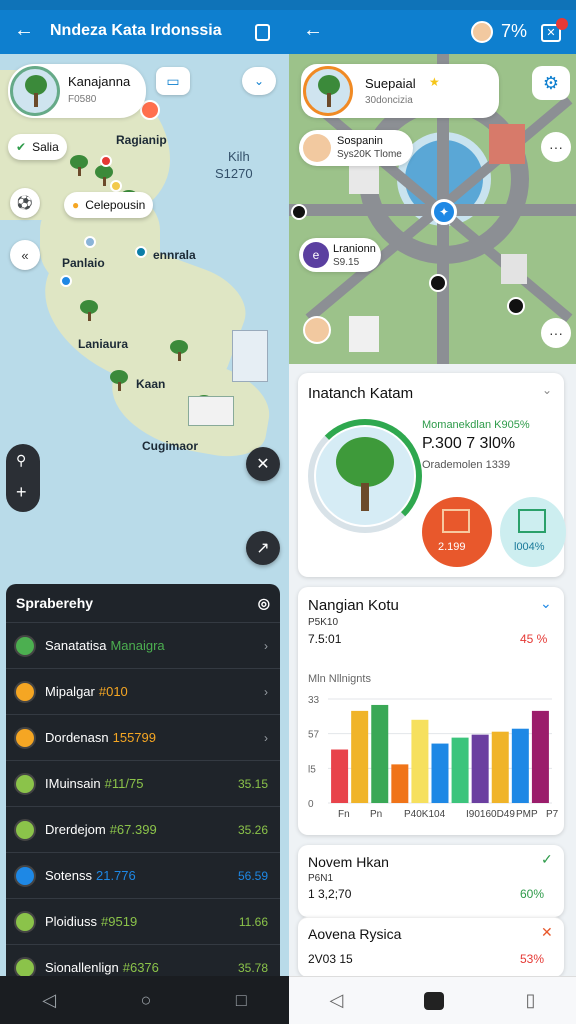  Describe the element at coordinates (136, 30) in the screenshot. I see `app-title: Nndeza Kata Irdonssia` at that location.